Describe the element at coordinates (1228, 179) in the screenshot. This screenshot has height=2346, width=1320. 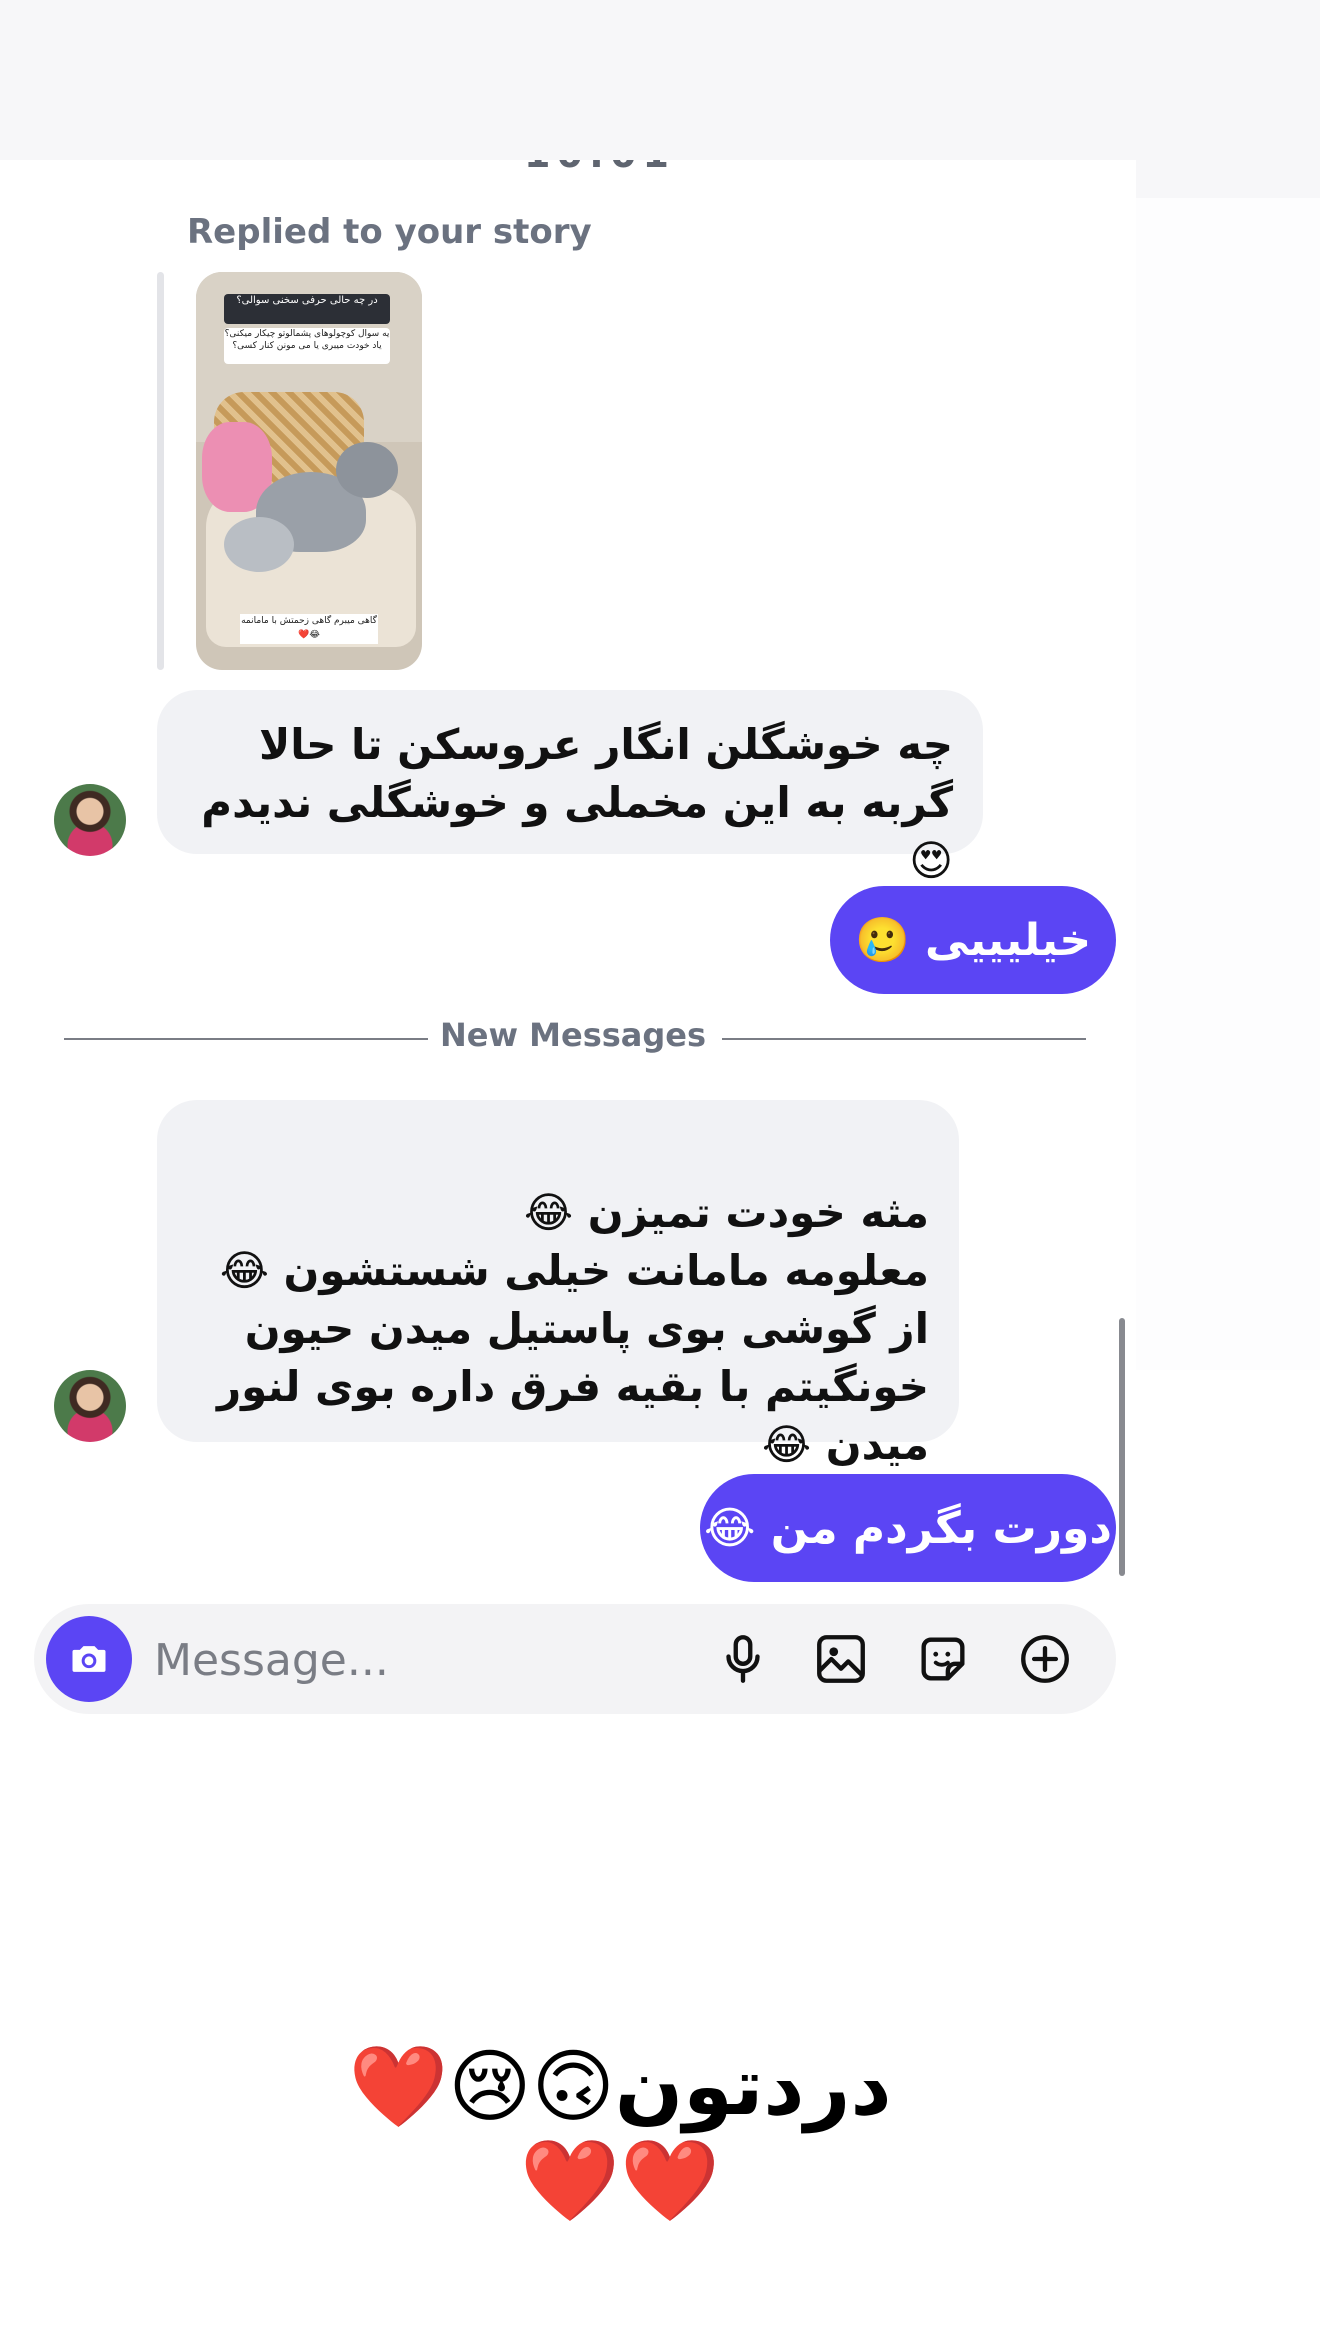
I see `right-background` at that location.